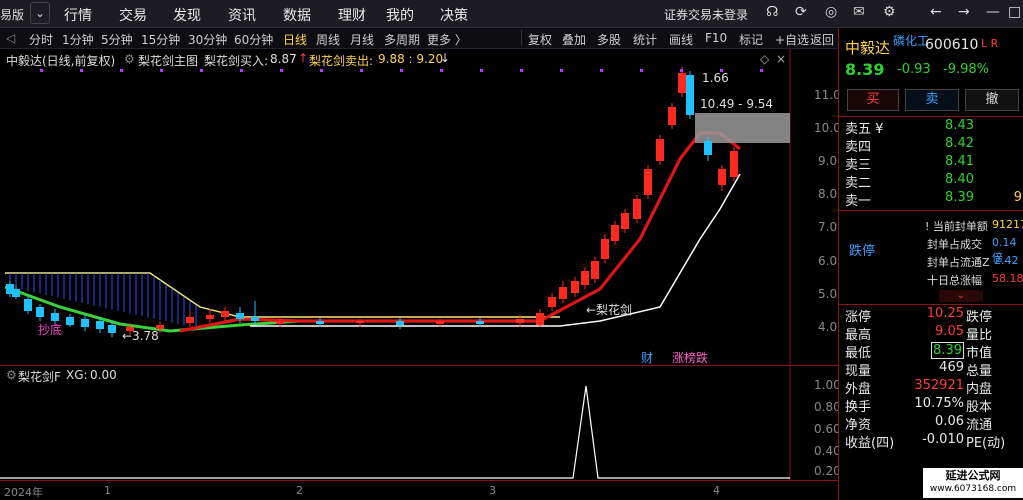 This screenshot has width=1023, height=500. Describe the element at coordinates (936, 12) in the screenshot. I see `back-arrow-icon: ←` at that location.